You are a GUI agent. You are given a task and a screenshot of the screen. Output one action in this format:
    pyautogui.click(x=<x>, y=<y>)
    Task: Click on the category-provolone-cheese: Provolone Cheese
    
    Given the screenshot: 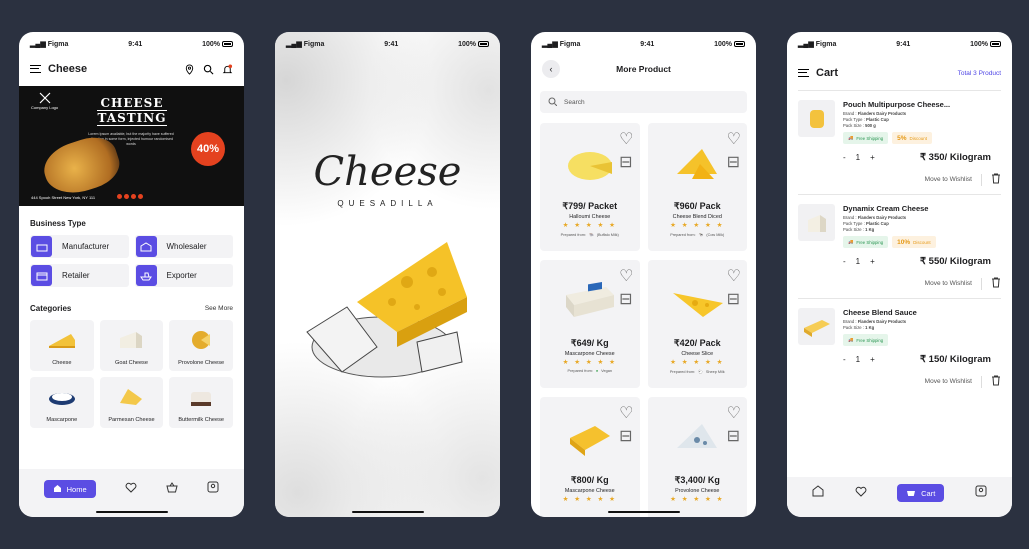 What is the action you would take?
    pyautogui.click(x=201, y=345)
    